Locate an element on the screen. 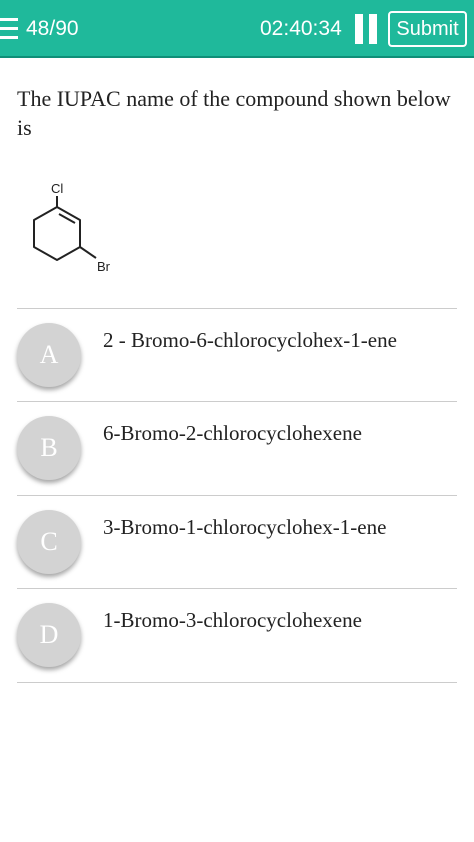 The image size is (474, 842). chemical-structure-image: Cl Br is located at coordinates (72, 227).